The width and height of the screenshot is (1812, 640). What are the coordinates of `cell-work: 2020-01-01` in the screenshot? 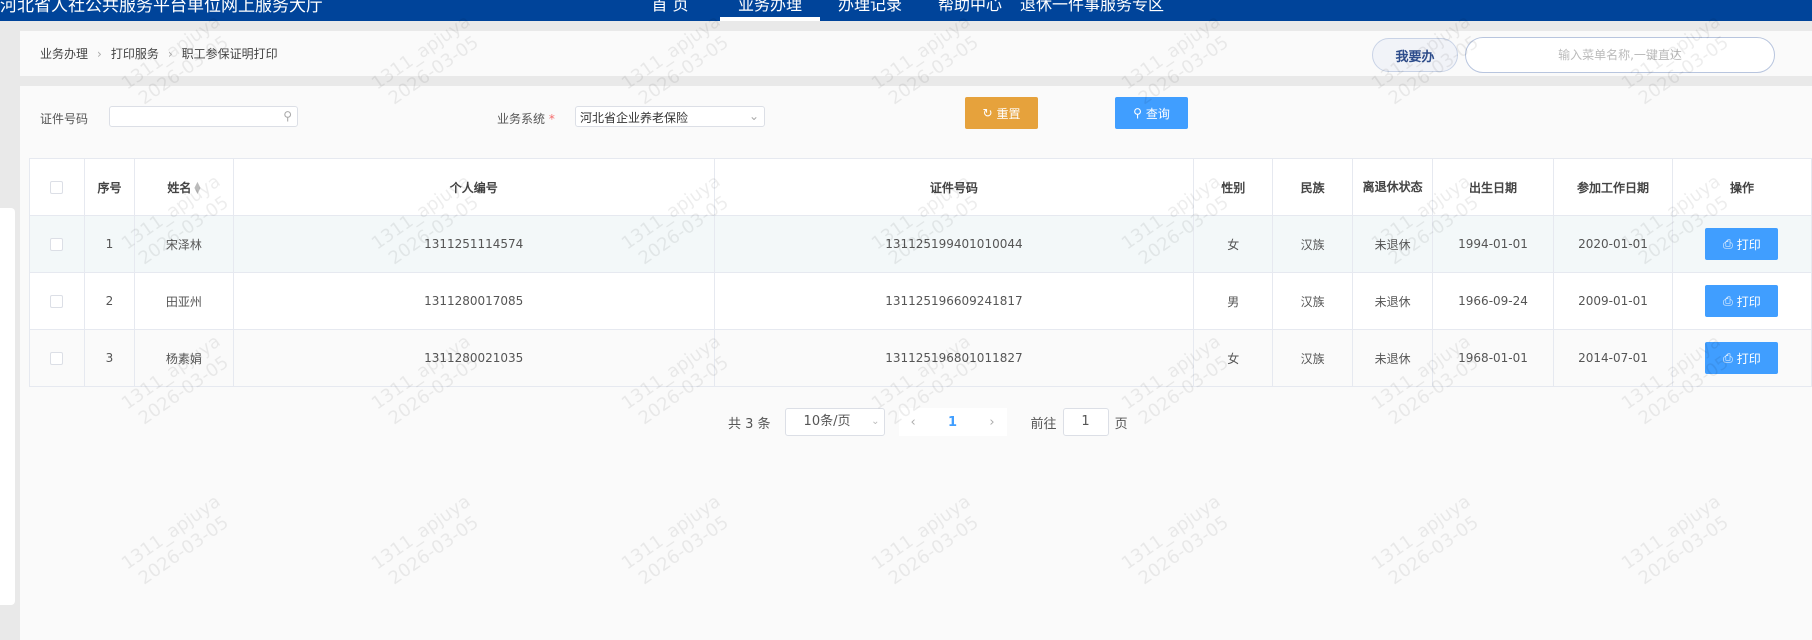 It's located at (1613, 244).